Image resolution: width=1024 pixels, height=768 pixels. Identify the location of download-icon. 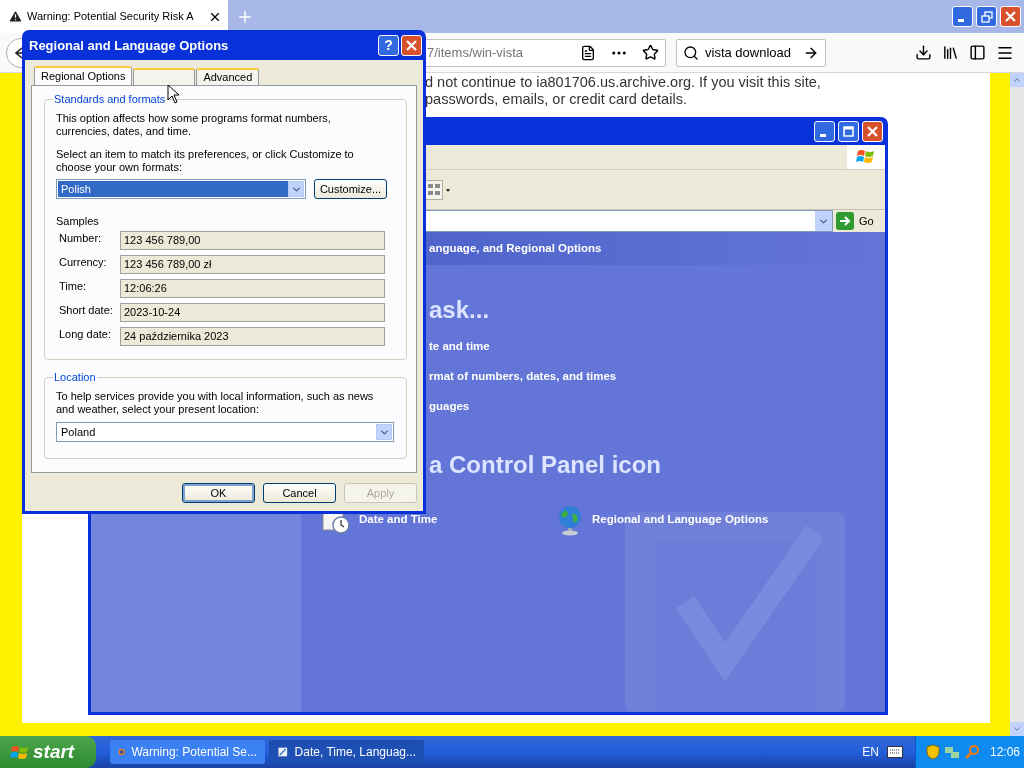
(923, 52).